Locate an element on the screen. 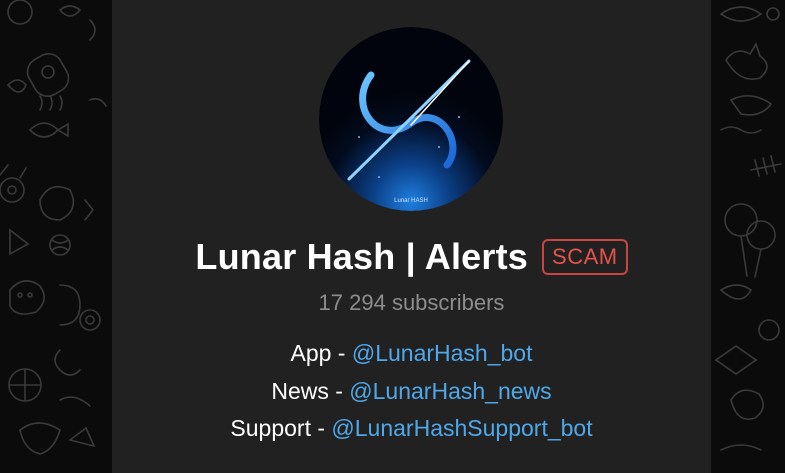 The image size is (785, 473). link-support-bot: @LunarHashSupport_bot is located at coordinates (461, 428).